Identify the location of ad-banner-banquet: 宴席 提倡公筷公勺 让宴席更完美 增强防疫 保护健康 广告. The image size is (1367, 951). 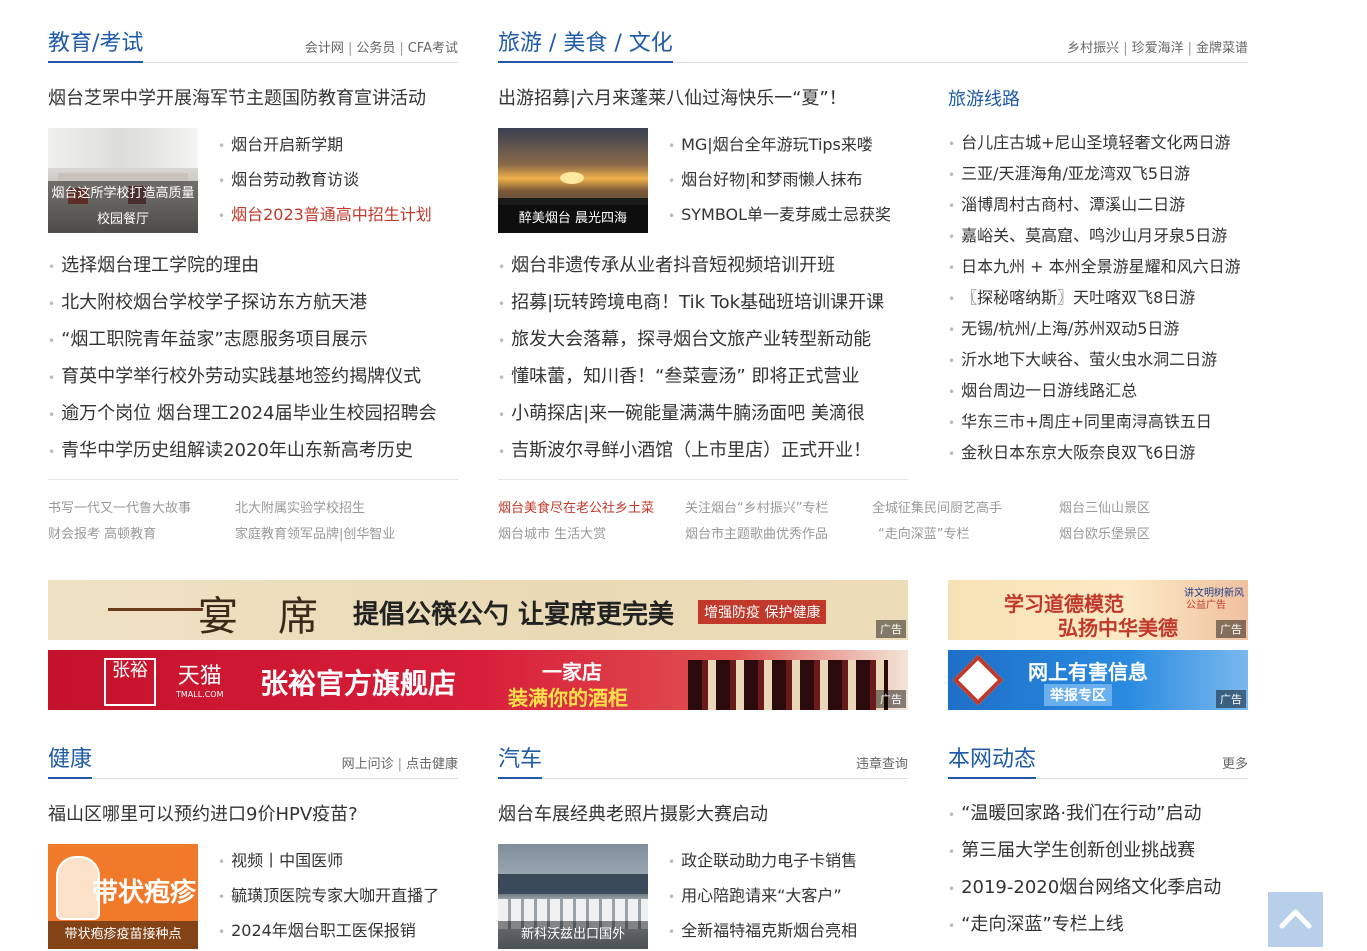
(478, 610).